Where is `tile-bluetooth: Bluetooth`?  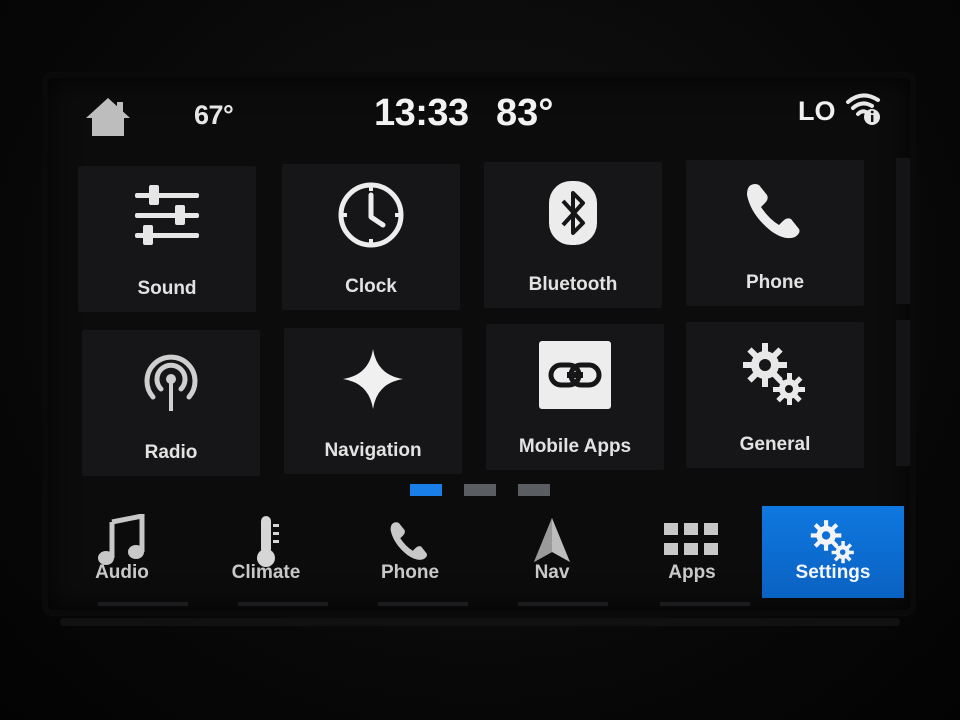
tile-bluetooth: Bluetooth is located at coordinates (573, 235).